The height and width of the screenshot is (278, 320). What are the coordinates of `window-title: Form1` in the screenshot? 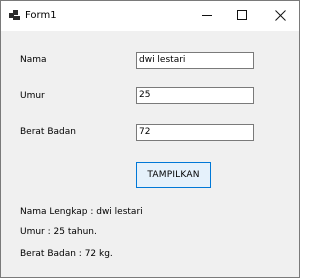 It's located at (41, 15).